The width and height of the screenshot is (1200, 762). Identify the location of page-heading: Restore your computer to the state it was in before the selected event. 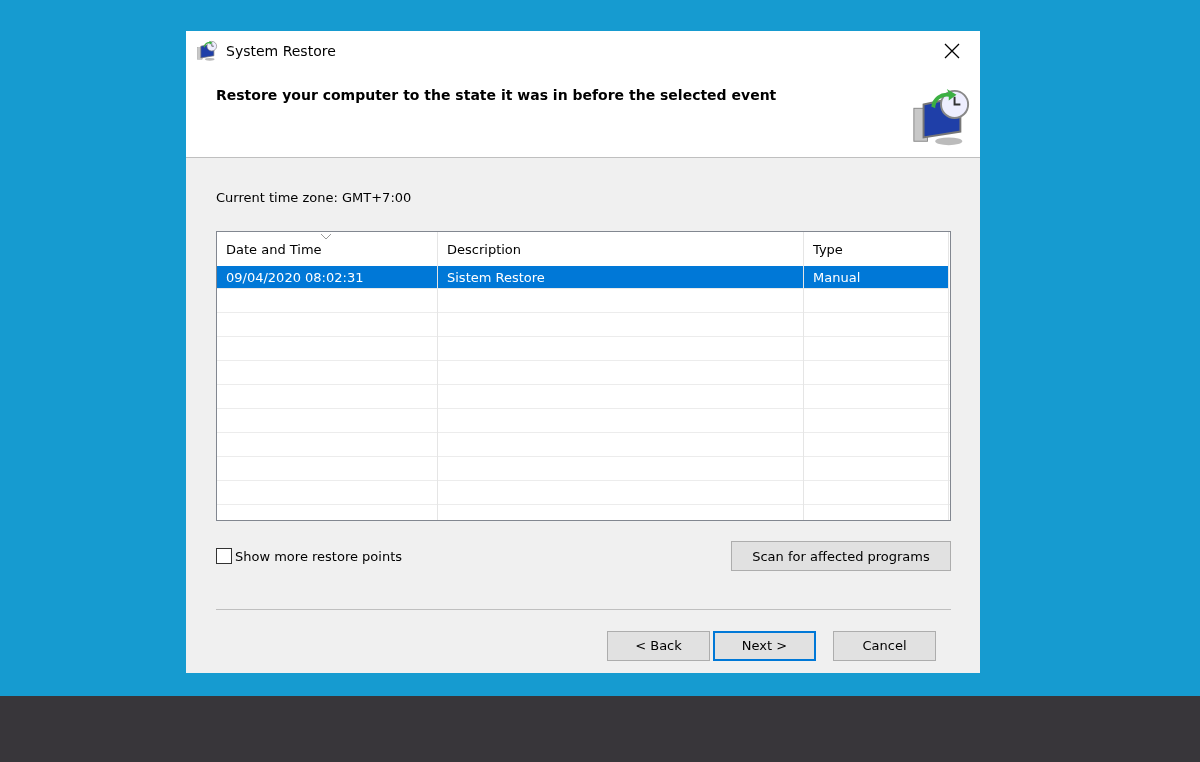
(496, 96).